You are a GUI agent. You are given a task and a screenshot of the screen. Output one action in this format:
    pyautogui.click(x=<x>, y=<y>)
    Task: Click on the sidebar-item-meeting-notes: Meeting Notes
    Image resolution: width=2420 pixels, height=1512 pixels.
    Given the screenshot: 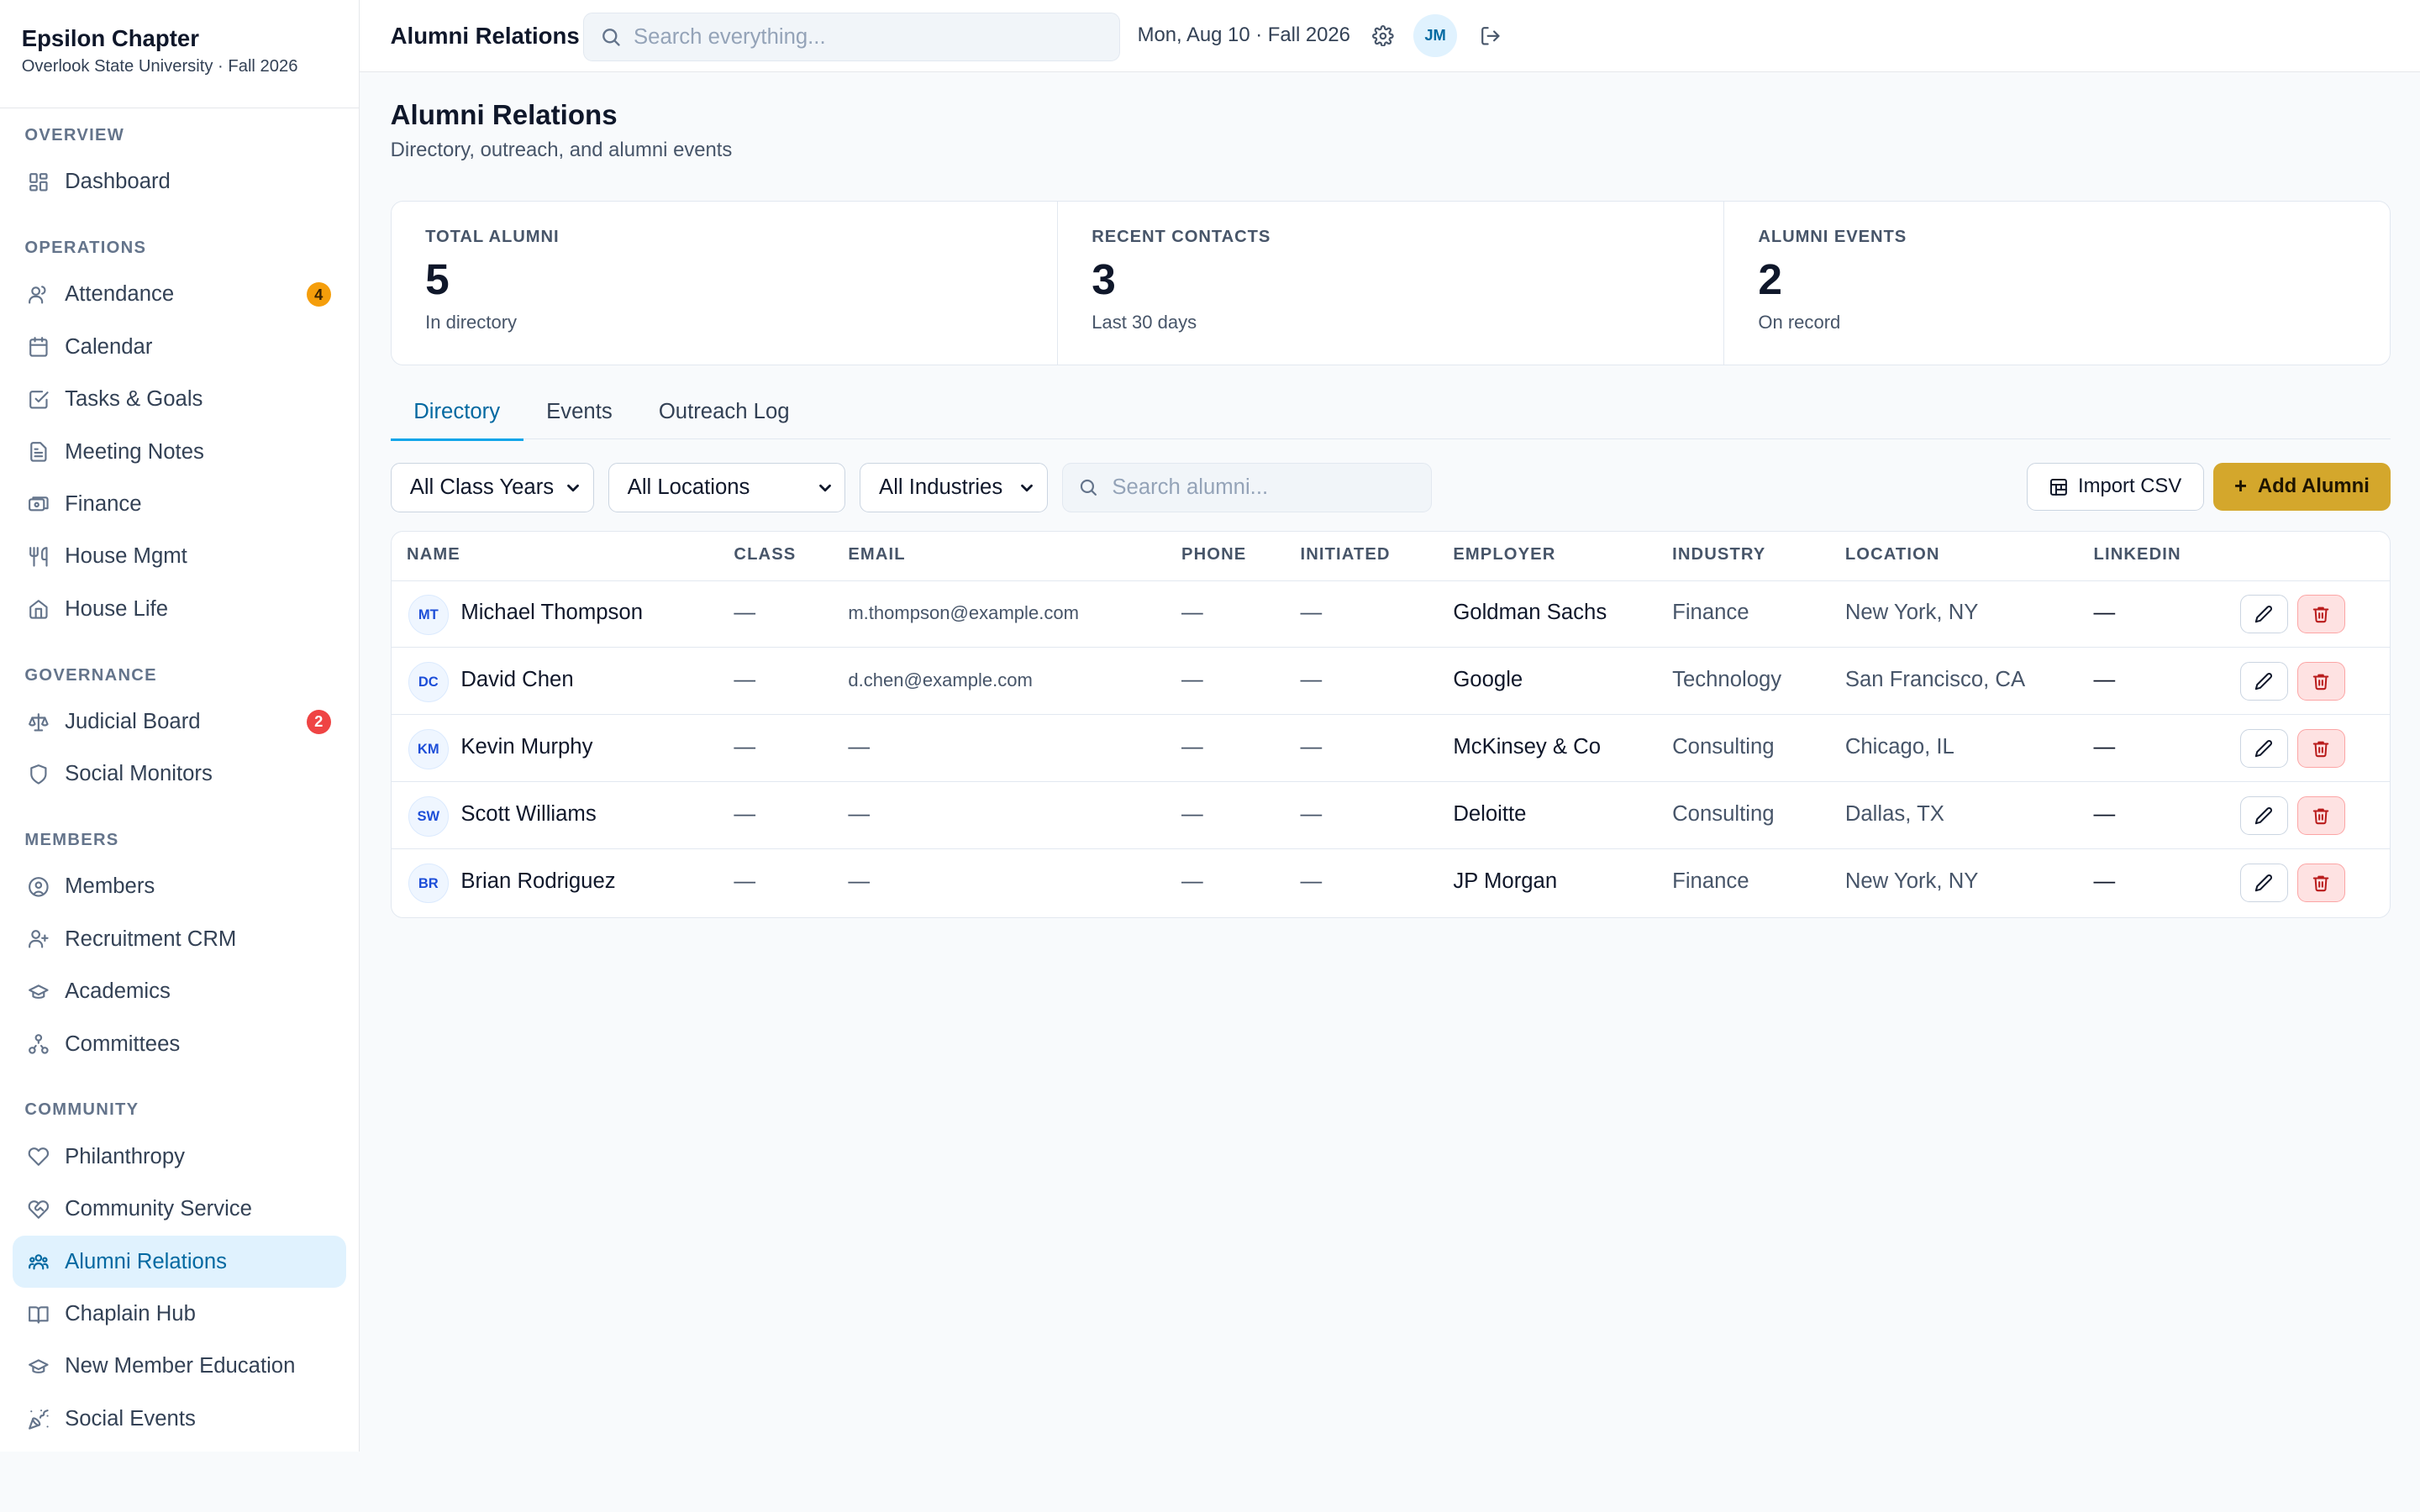 What is the action you would take?
    pyautogui.click(x=180, y=452)
    